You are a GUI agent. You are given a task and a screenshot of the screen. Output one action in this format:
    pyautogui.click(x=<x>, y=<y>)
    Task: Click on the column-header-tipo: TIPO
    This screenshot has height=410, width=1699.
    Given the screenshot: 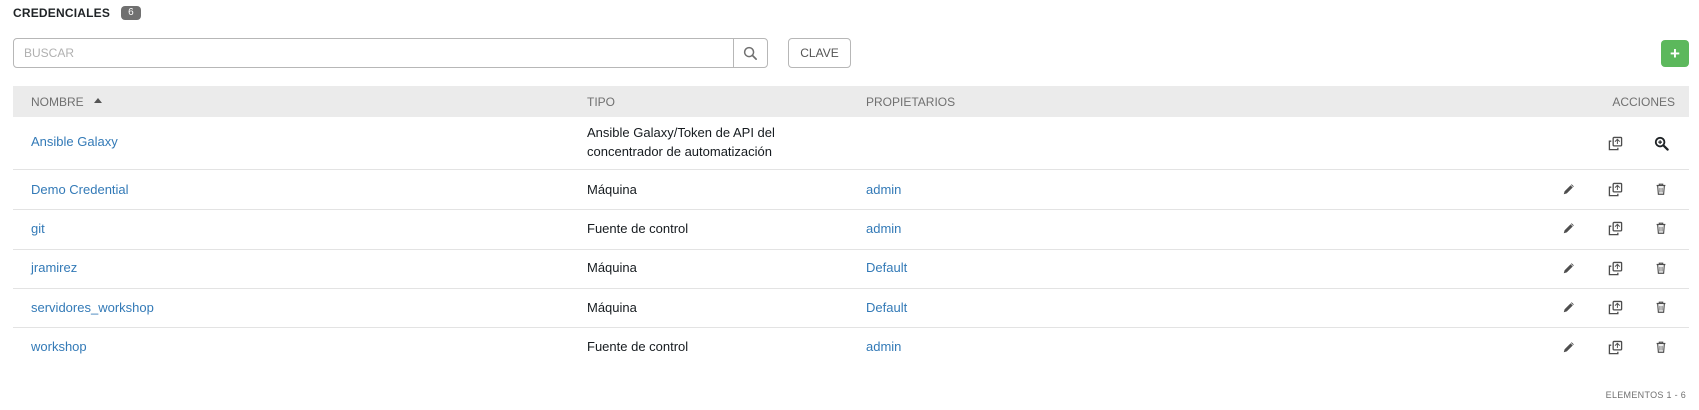 What is the action you would take?
    pyautogui.click(x=601, y=102)
    